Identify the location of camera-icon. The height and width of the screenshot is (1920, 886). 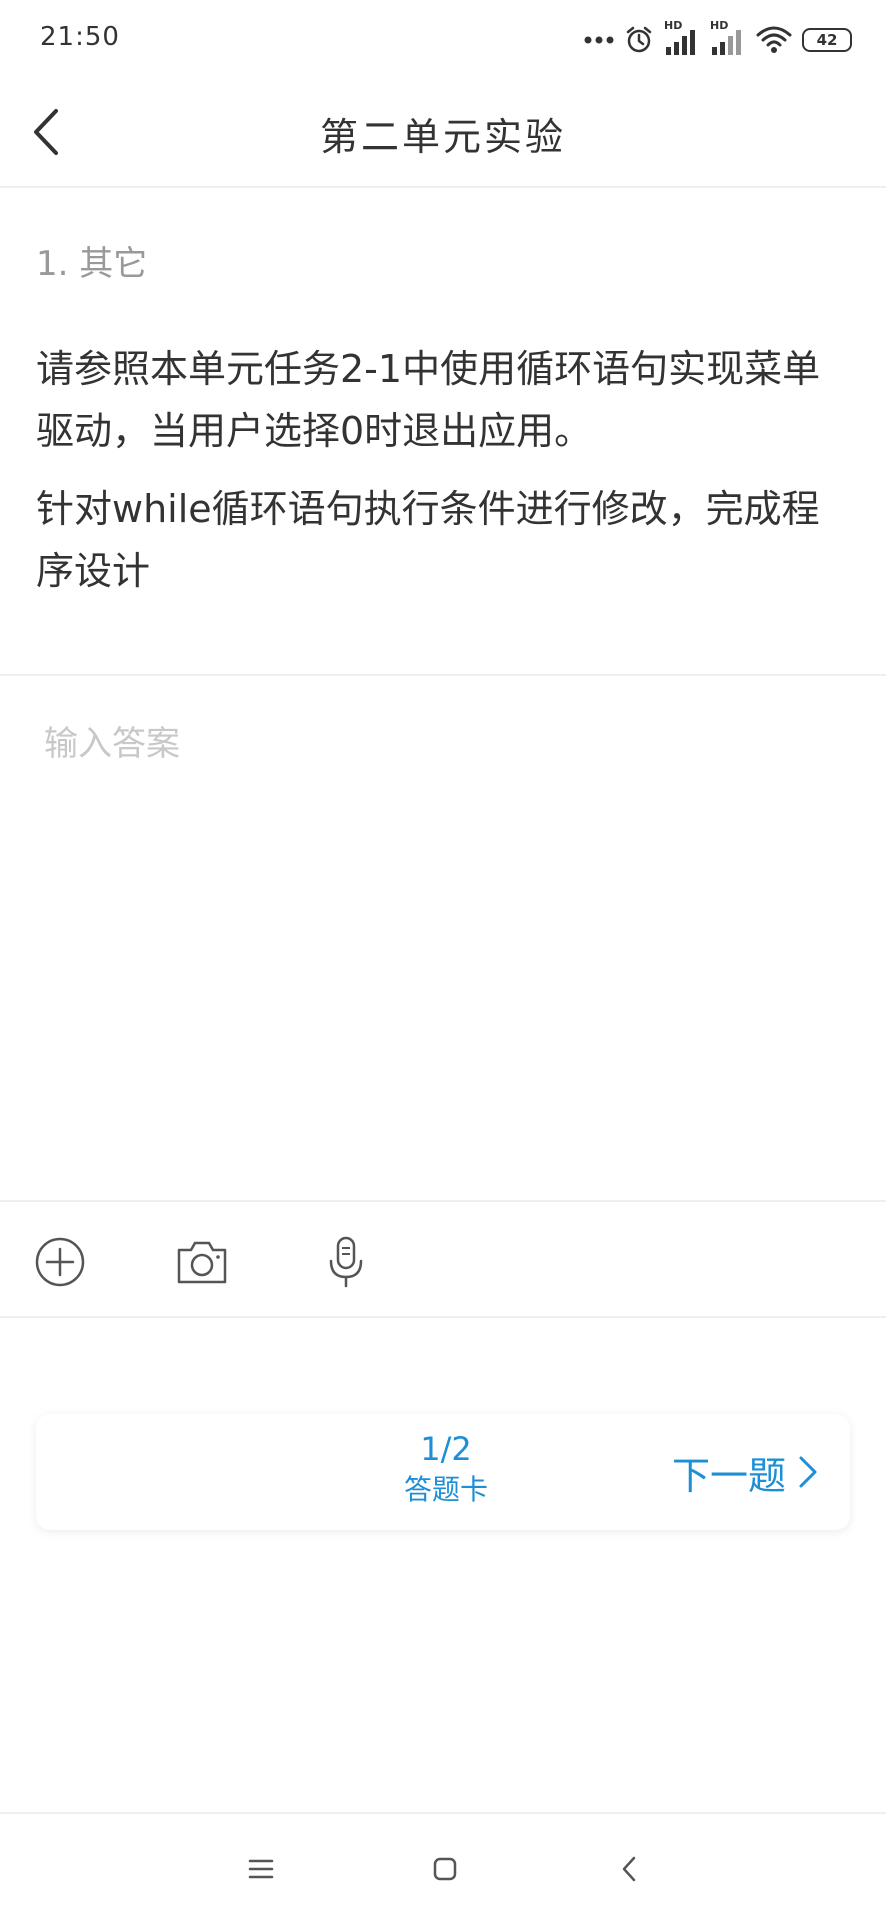
(202, 1262).